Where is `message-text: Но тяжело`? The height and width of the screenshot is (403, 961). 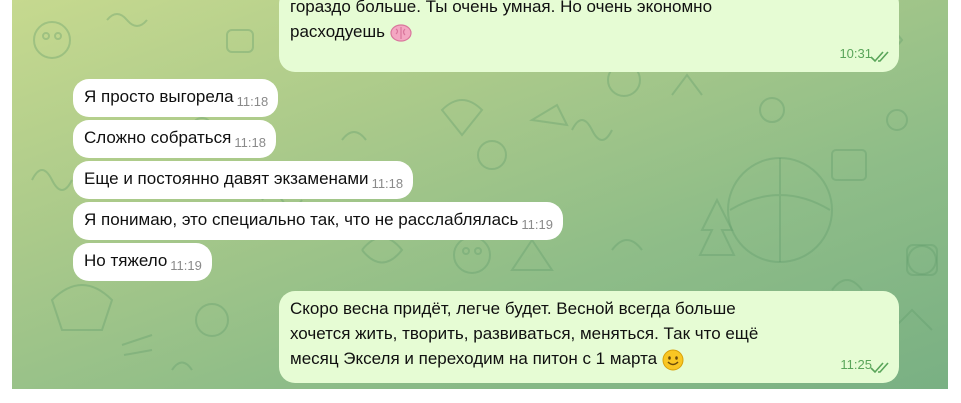 message-text: Но тяжело is located at coordinates (126, 260).